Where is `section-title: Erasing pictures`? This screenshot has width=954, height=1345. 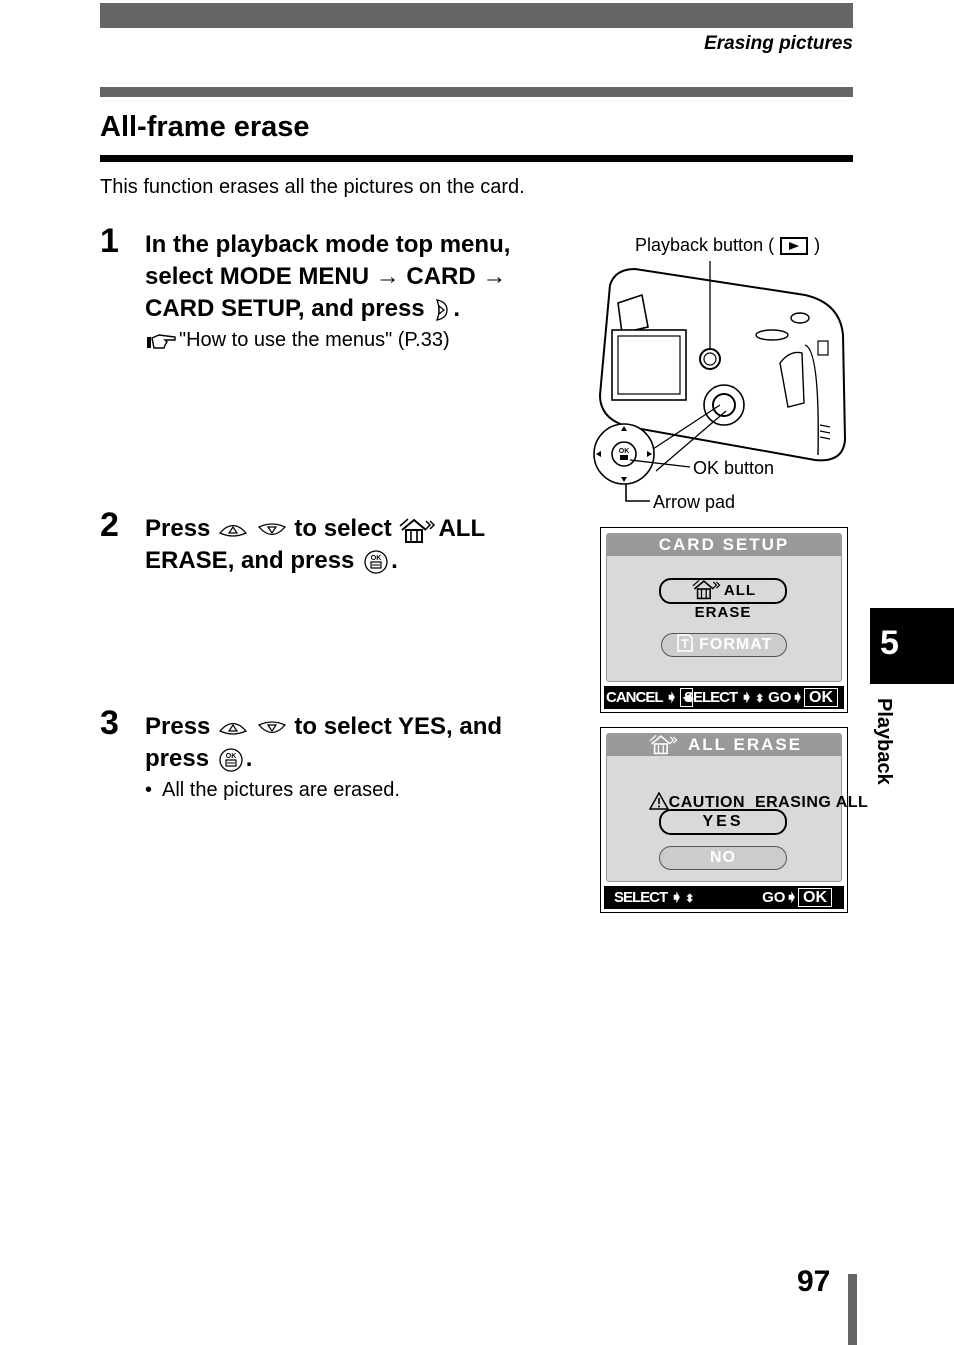
section-title: Erasing pictures is located at coordinates (778, 43).